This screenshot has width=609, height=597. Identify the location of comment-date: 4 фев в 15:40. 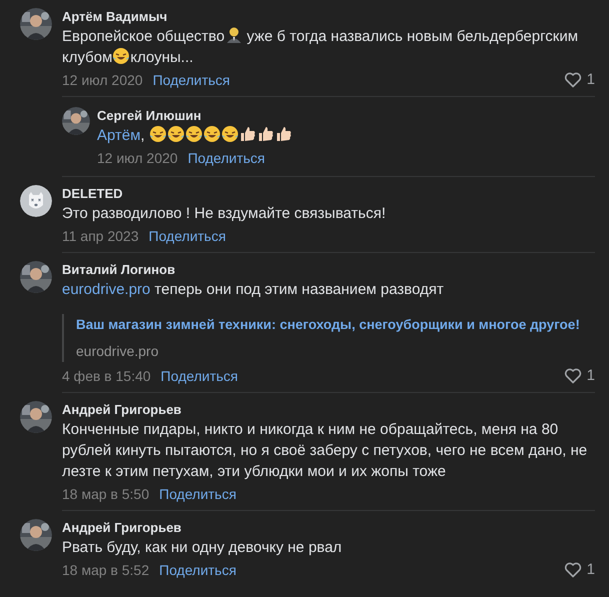
(106, 376).